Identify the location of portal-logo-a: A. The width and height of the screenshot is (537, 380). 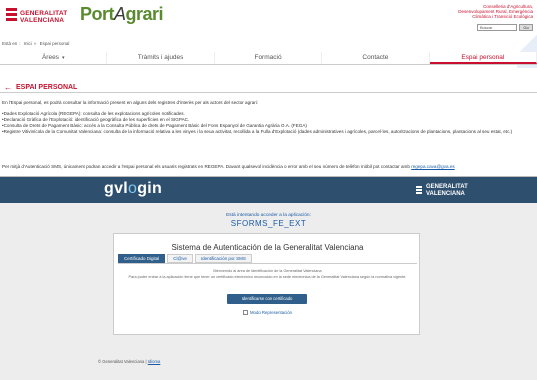
(120, 14).